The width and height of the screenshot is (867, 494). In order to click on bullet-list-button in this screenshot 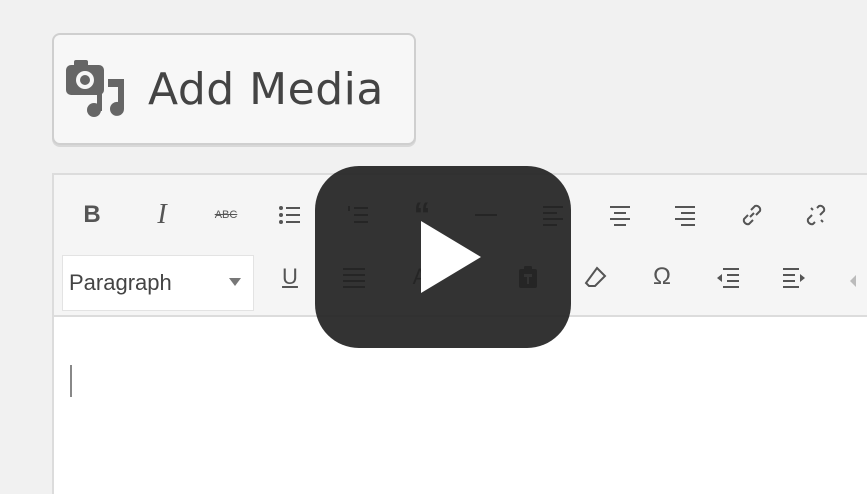, I will do `click(290, 215)`.